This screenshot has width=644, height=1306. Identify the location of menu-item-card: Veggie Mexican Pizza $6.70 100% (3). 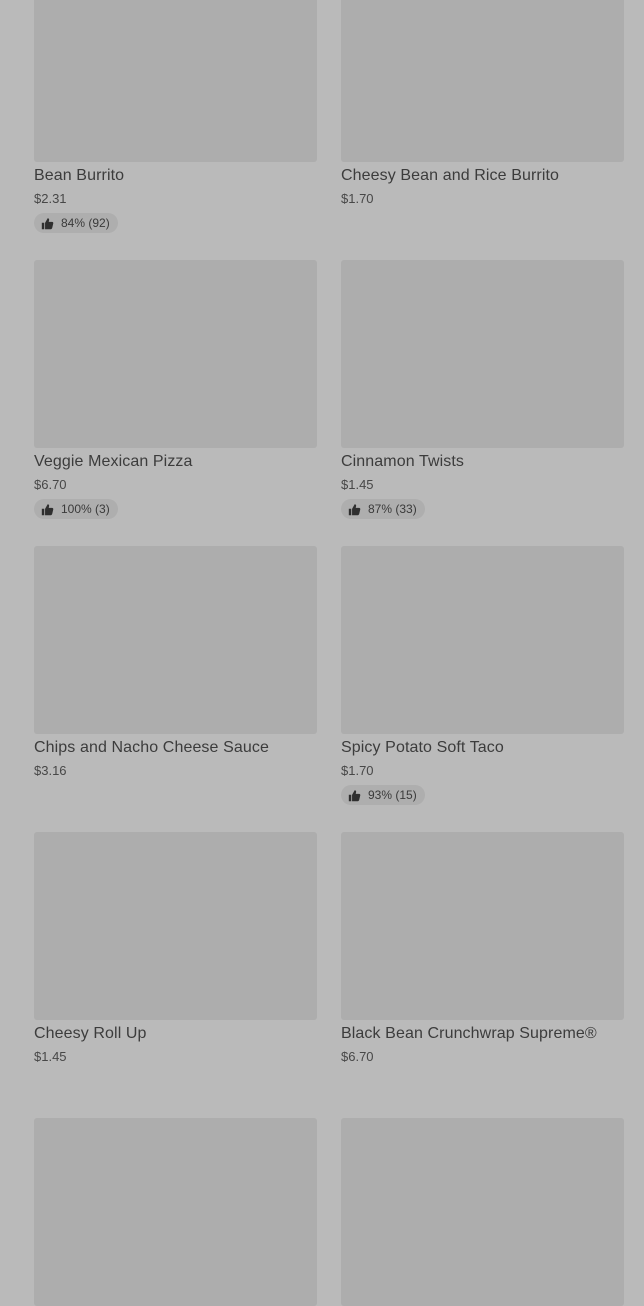
(175, 403).